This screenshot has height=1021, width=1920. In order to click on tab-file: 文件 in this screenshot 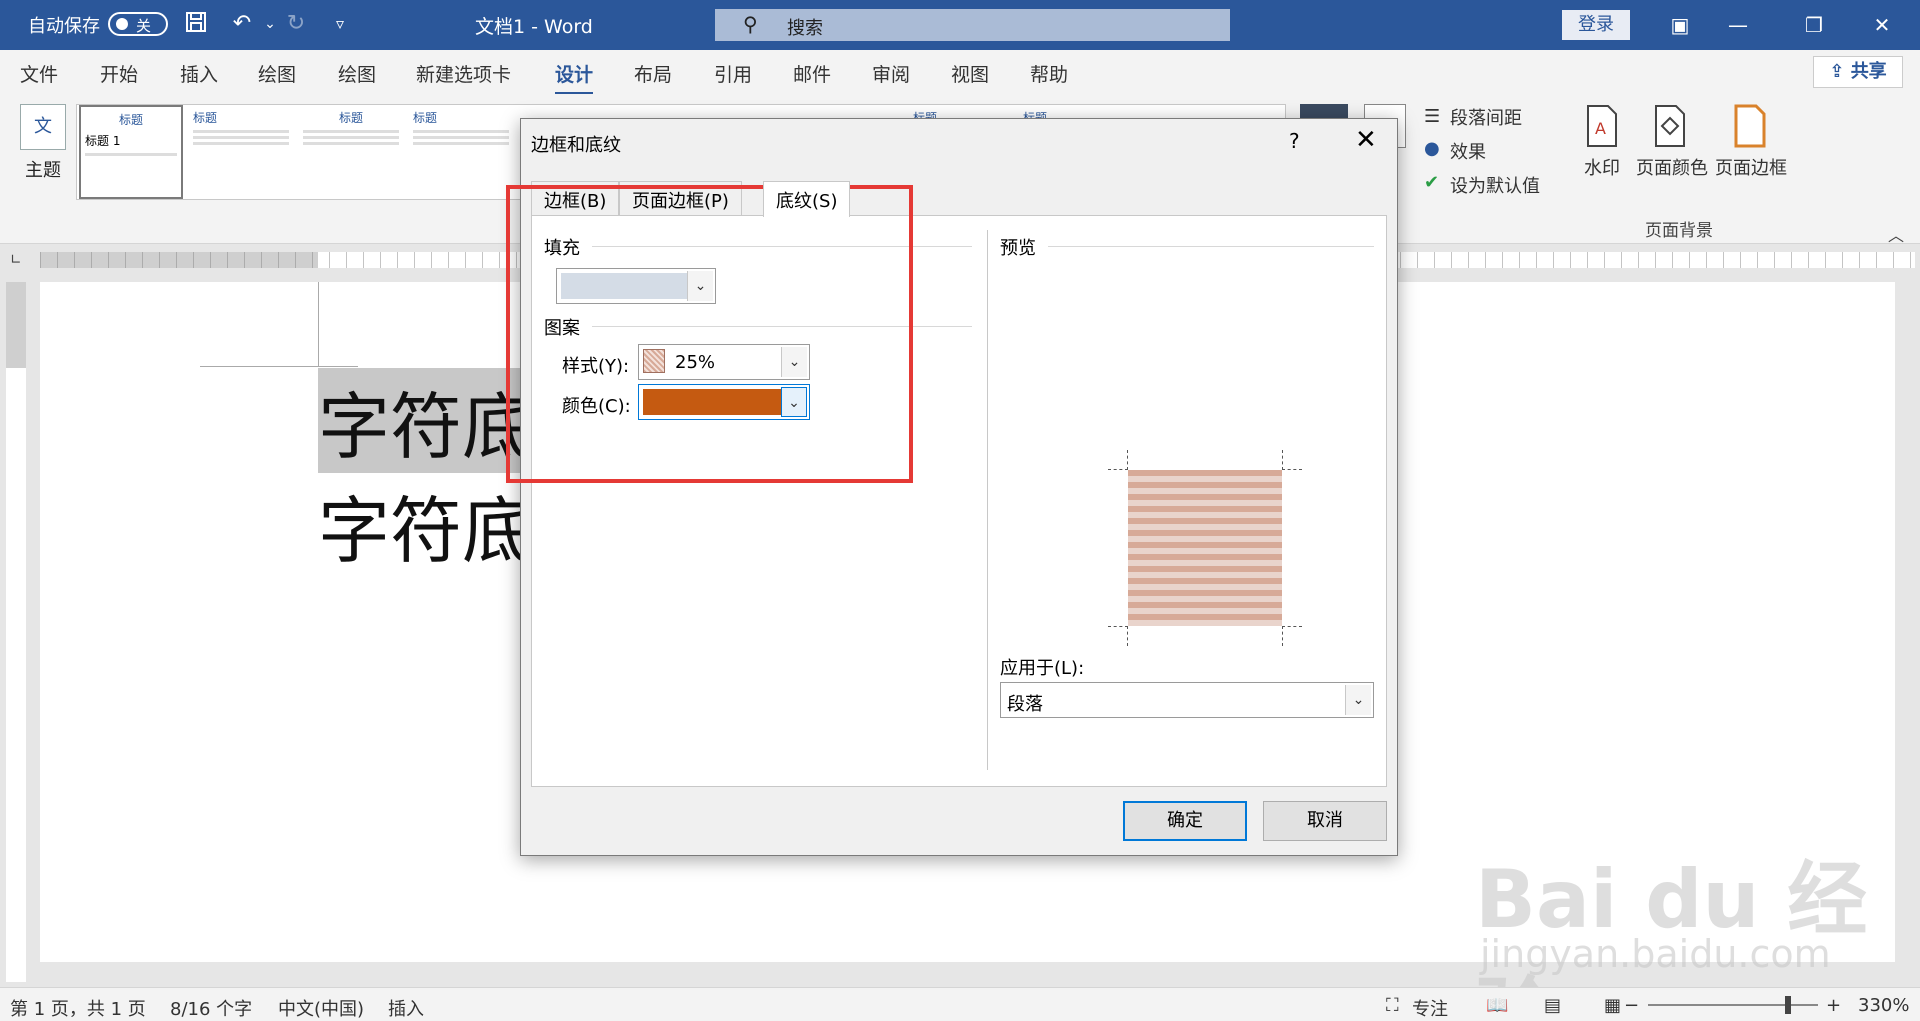, I will do `click(39, 73)`.